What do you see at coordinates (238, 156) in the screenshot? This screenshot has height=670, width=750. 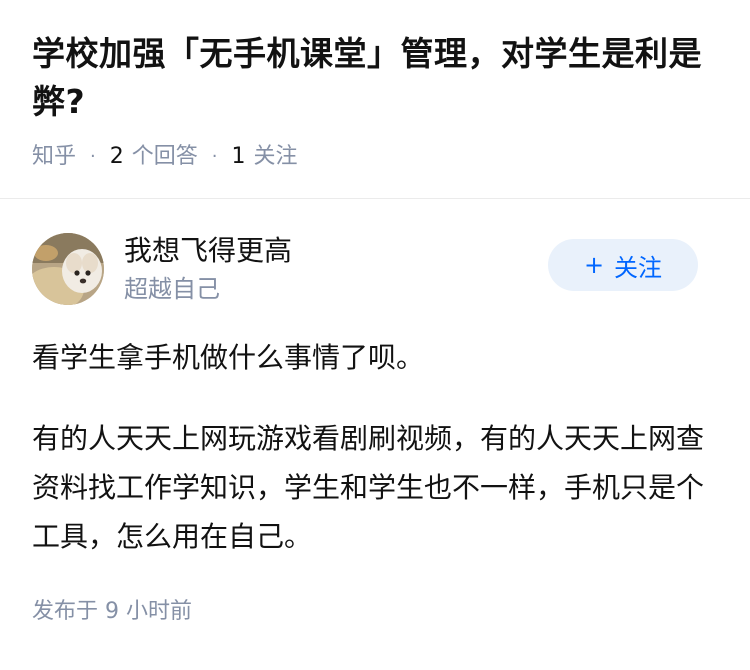 I see `follow-count: 1` at bounding box center [238, 156].